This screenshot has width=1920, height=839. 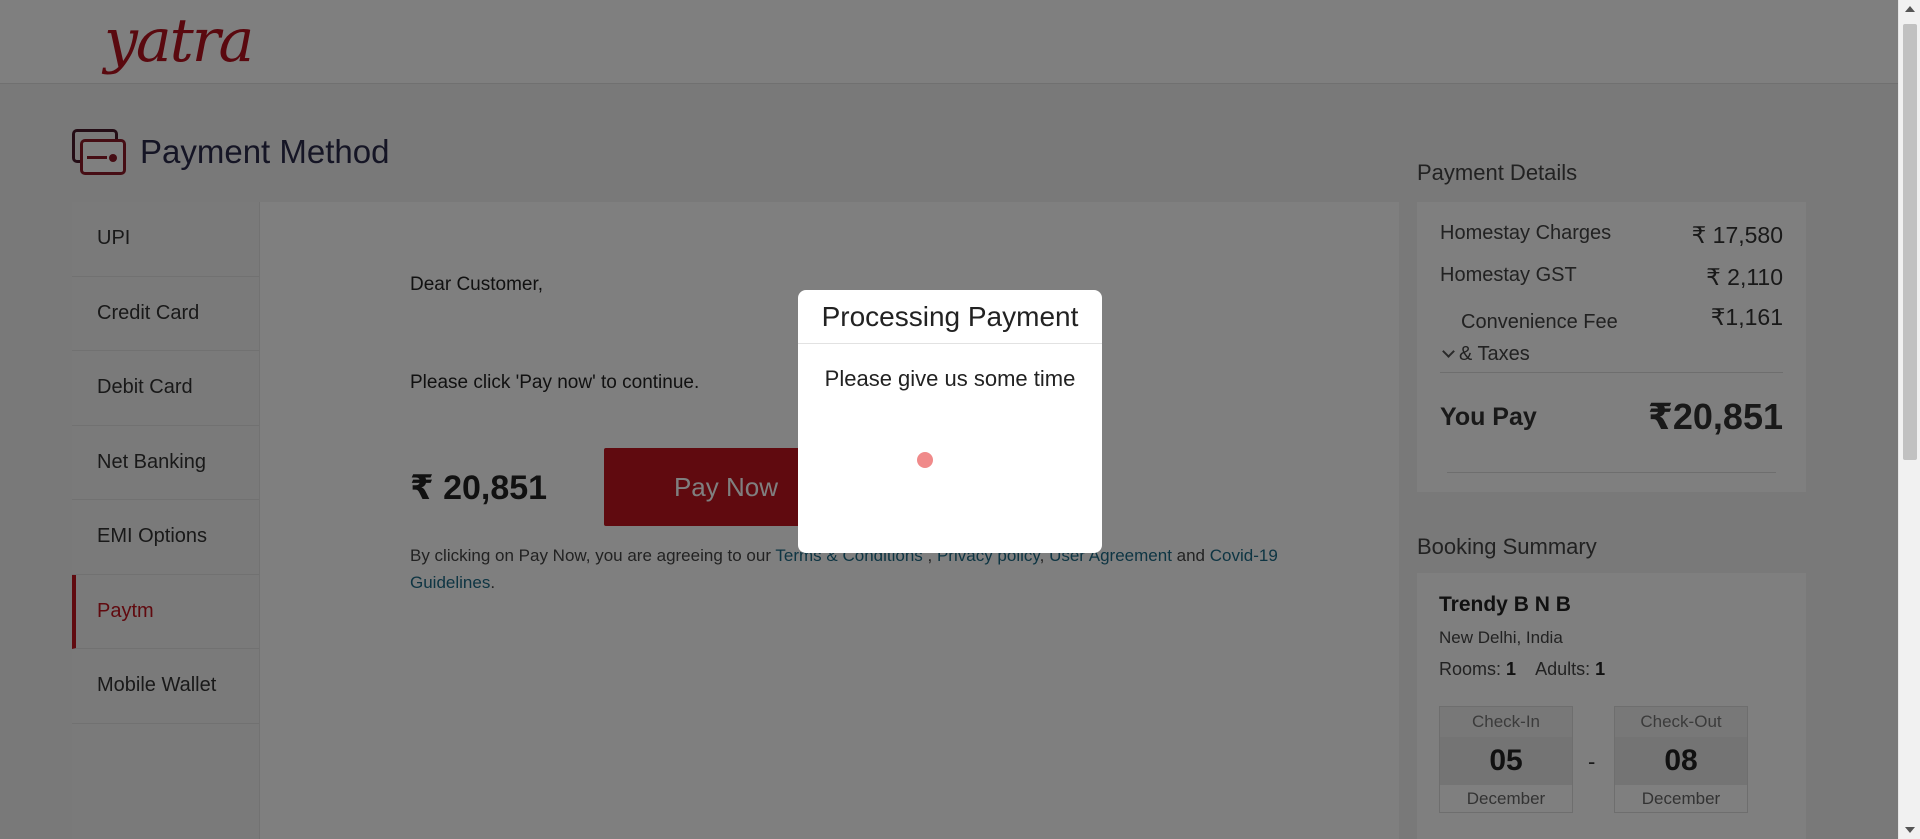 What do you see at coordinates (1910, 9) in the screenshot?
I see `scroll-up-icon` at bounding box center [1910, 9].